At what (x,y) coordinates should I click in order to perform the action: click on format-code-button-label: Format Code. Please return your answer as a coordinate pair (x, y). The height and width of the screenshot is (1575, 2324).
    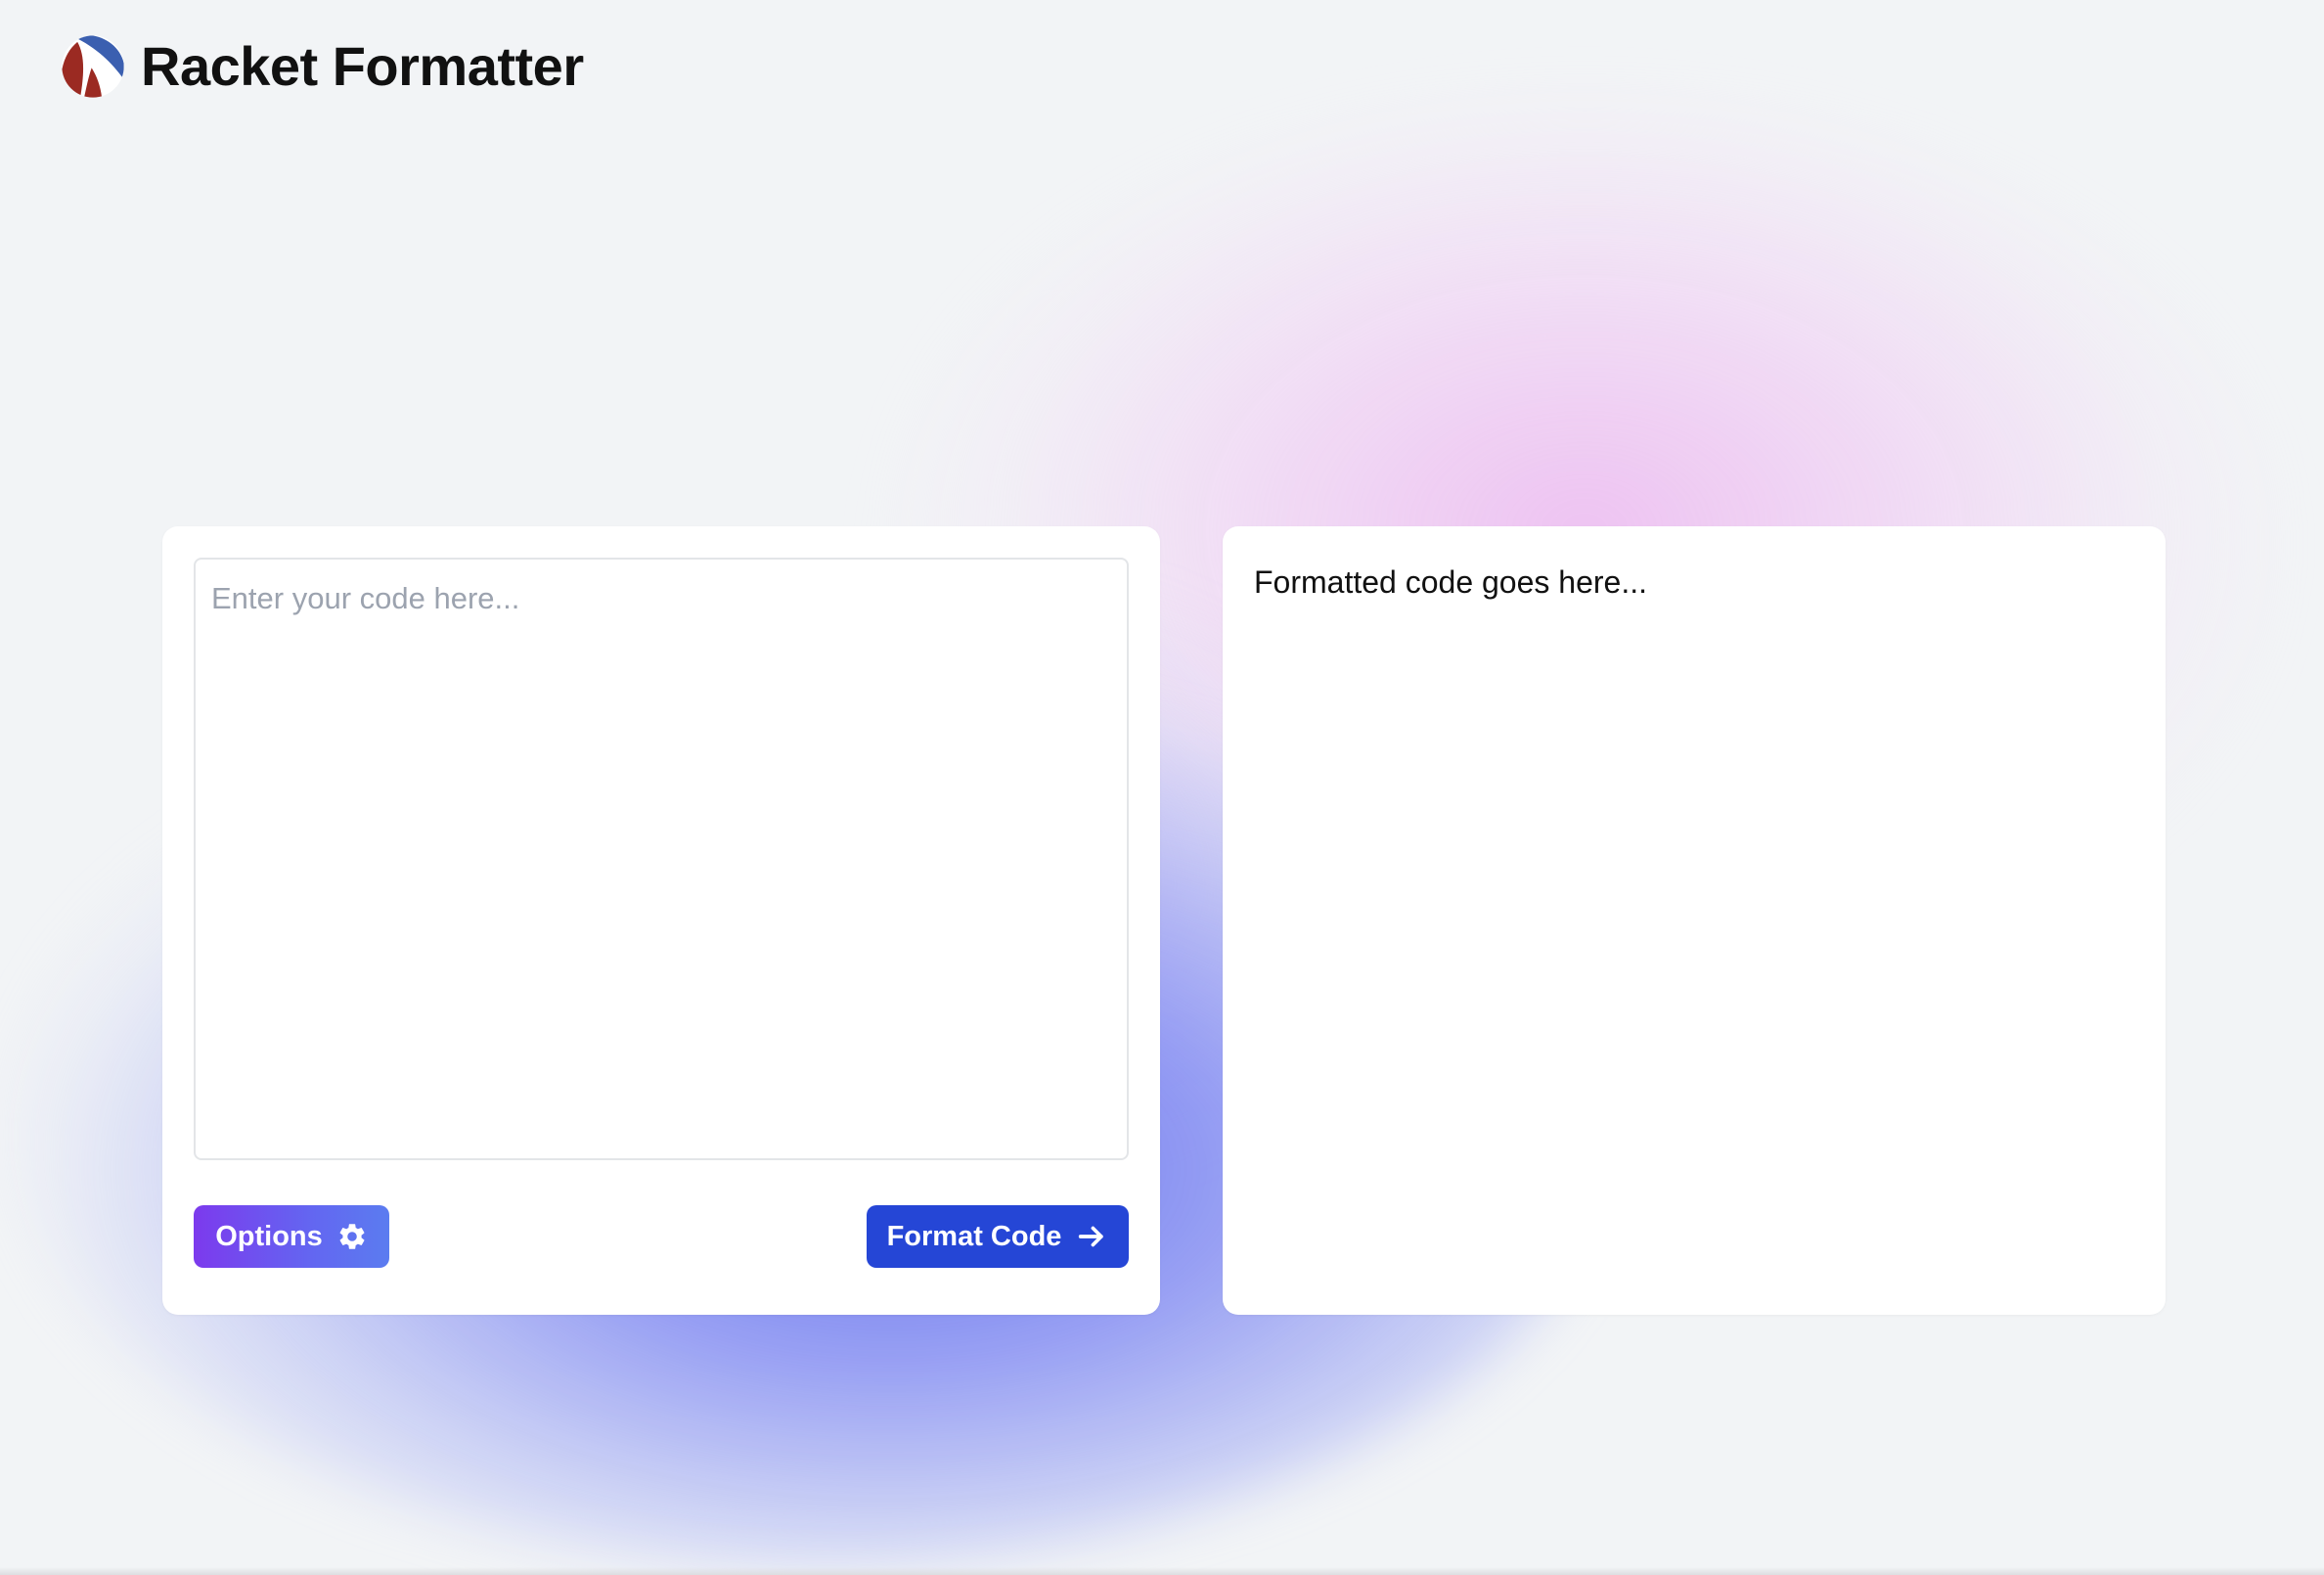
    Looking at the image, I should click on (974, 1236).